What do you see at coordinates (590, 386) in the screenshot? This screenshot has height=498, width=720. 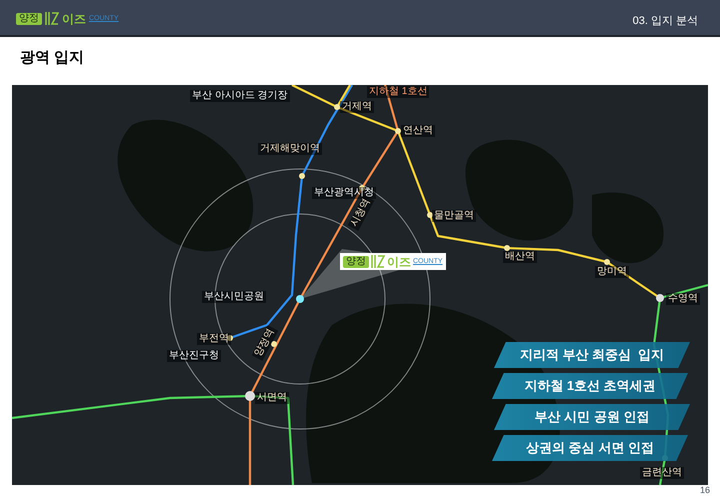 I see `callout-banner: 지하철 1호선 초역세권` at bounding box center [590, 386].